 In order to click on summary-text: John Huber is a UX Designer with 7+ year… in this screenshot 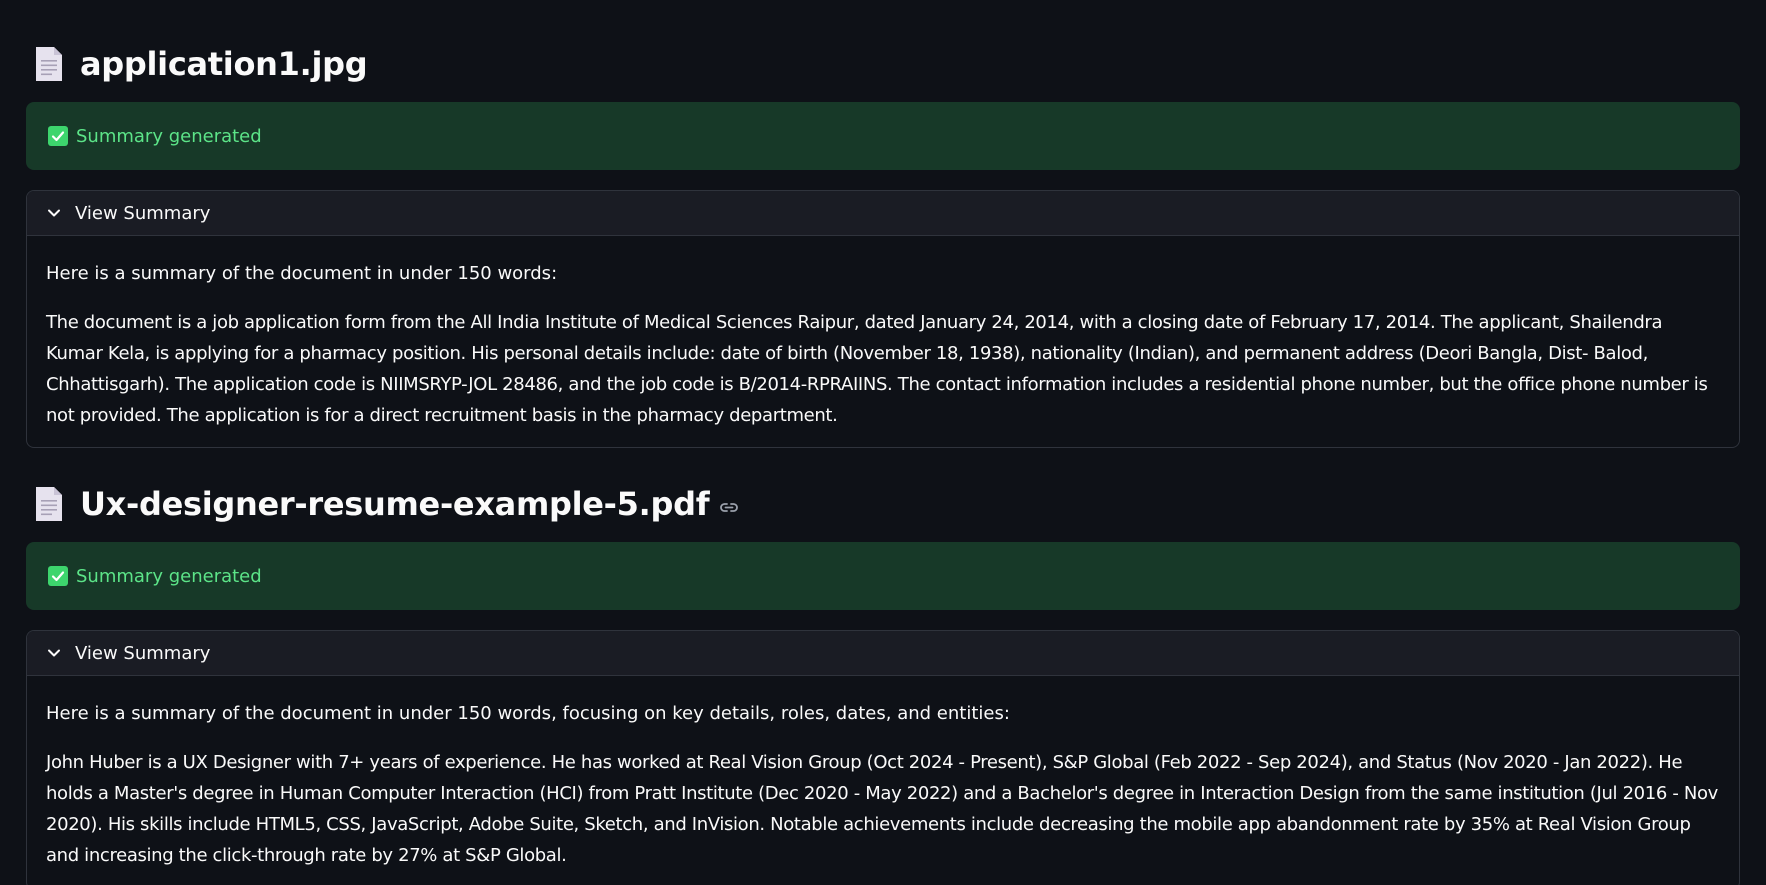, I will do `click(882, 809)`.